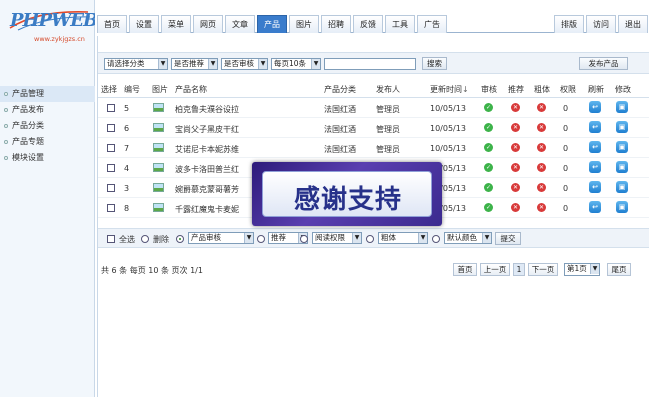 The image size is (650, 397). I want to click on col-id: 编号, so click(132, 89).